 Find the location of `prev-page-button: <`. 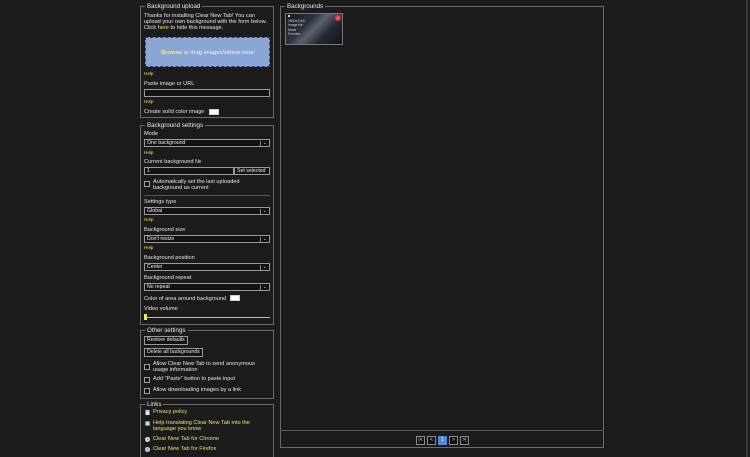

prev-page-button: < is located at coordinates (431, 440).